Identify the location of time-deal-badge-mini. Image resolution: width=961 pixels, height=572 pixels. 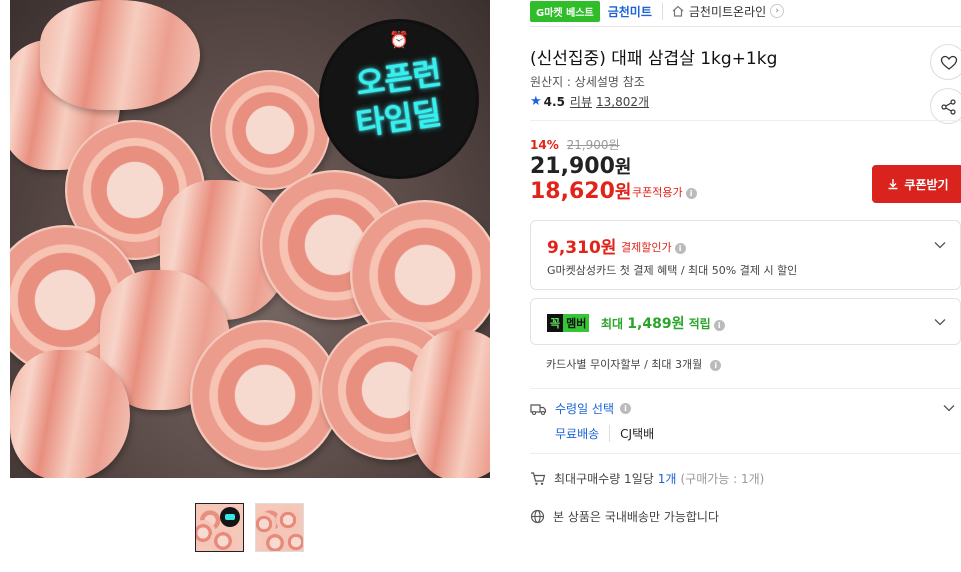
(230, 517).